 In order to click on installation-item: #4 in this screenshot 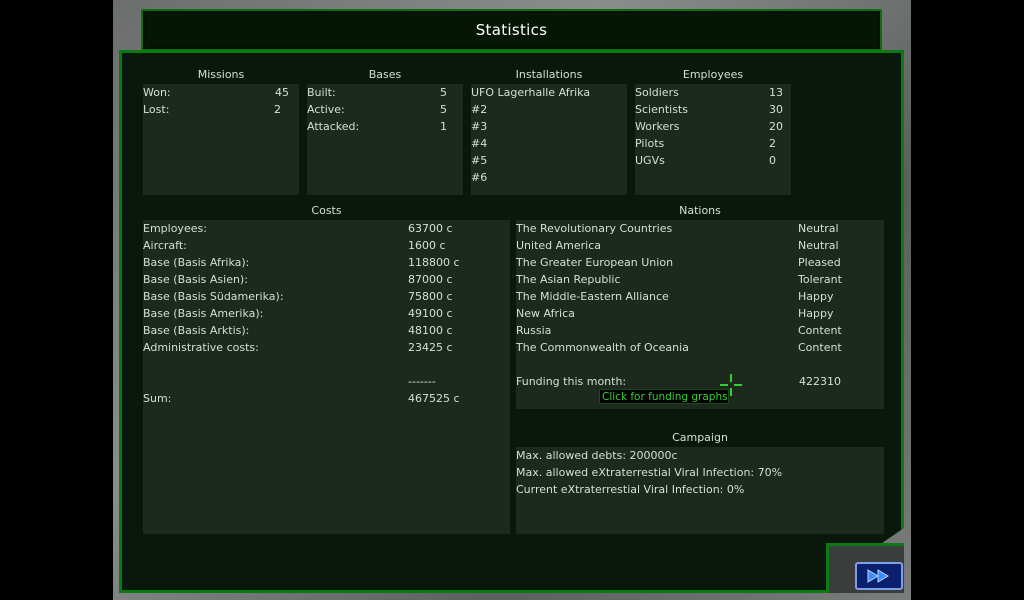, I will do `click(549, 143)`.